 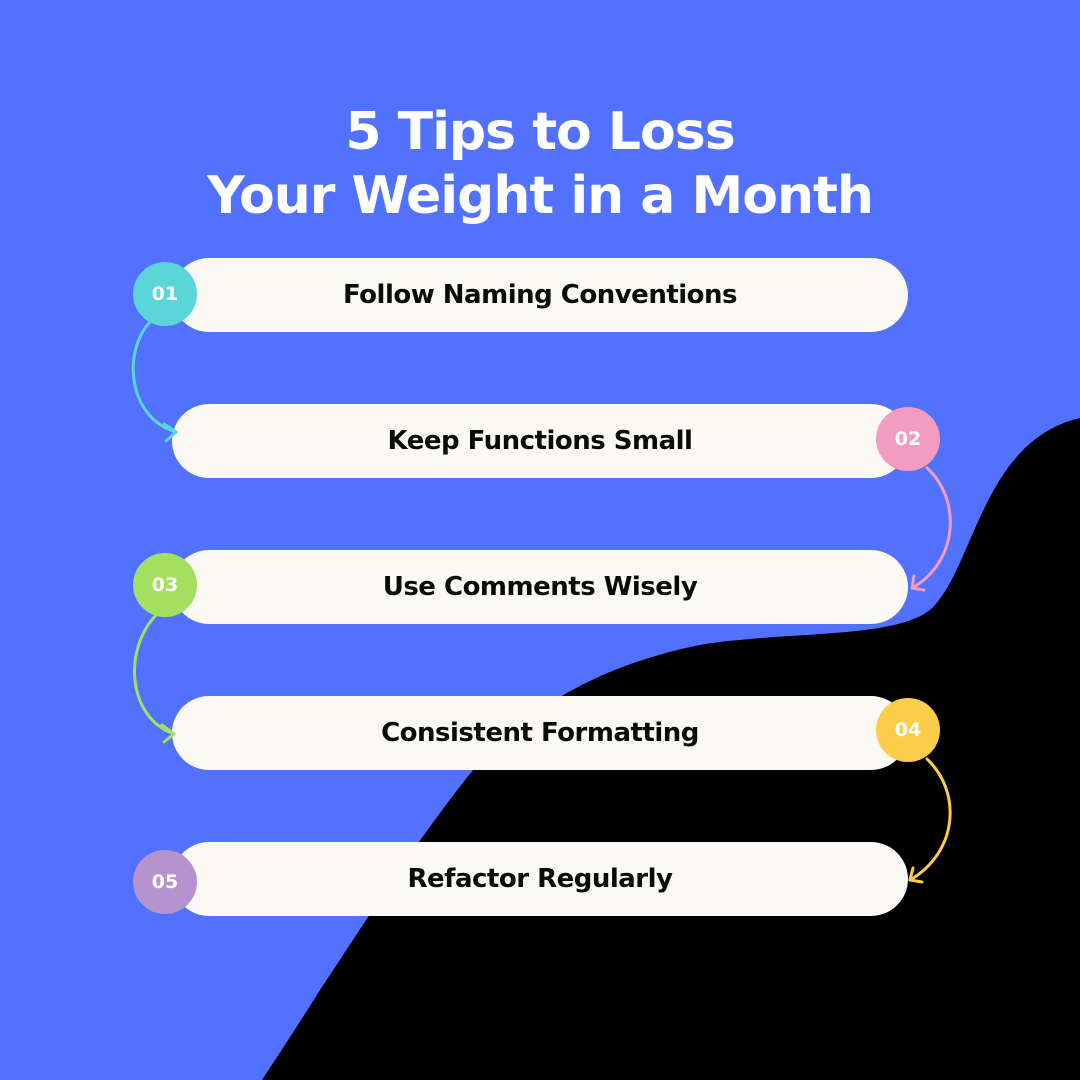 I want to click on step-label: Refactor Regularly, so click(x=540, y=879).